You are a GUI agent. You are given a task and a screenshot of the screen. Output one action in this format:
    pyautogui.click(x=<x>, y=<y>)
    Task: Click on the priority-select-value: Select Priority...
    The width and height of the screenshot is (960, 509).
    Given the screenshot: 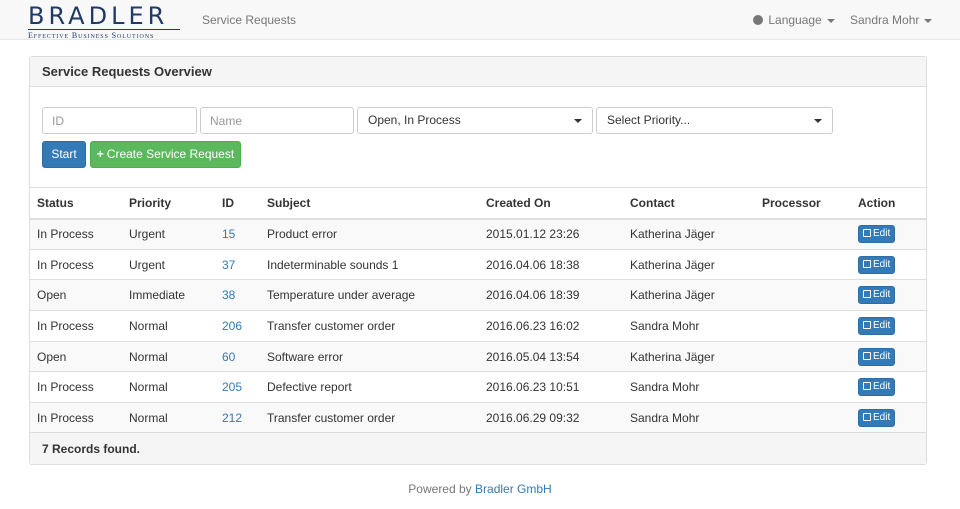 What is the action you would take?
    pyautogui.click(x=649, y=120)
    